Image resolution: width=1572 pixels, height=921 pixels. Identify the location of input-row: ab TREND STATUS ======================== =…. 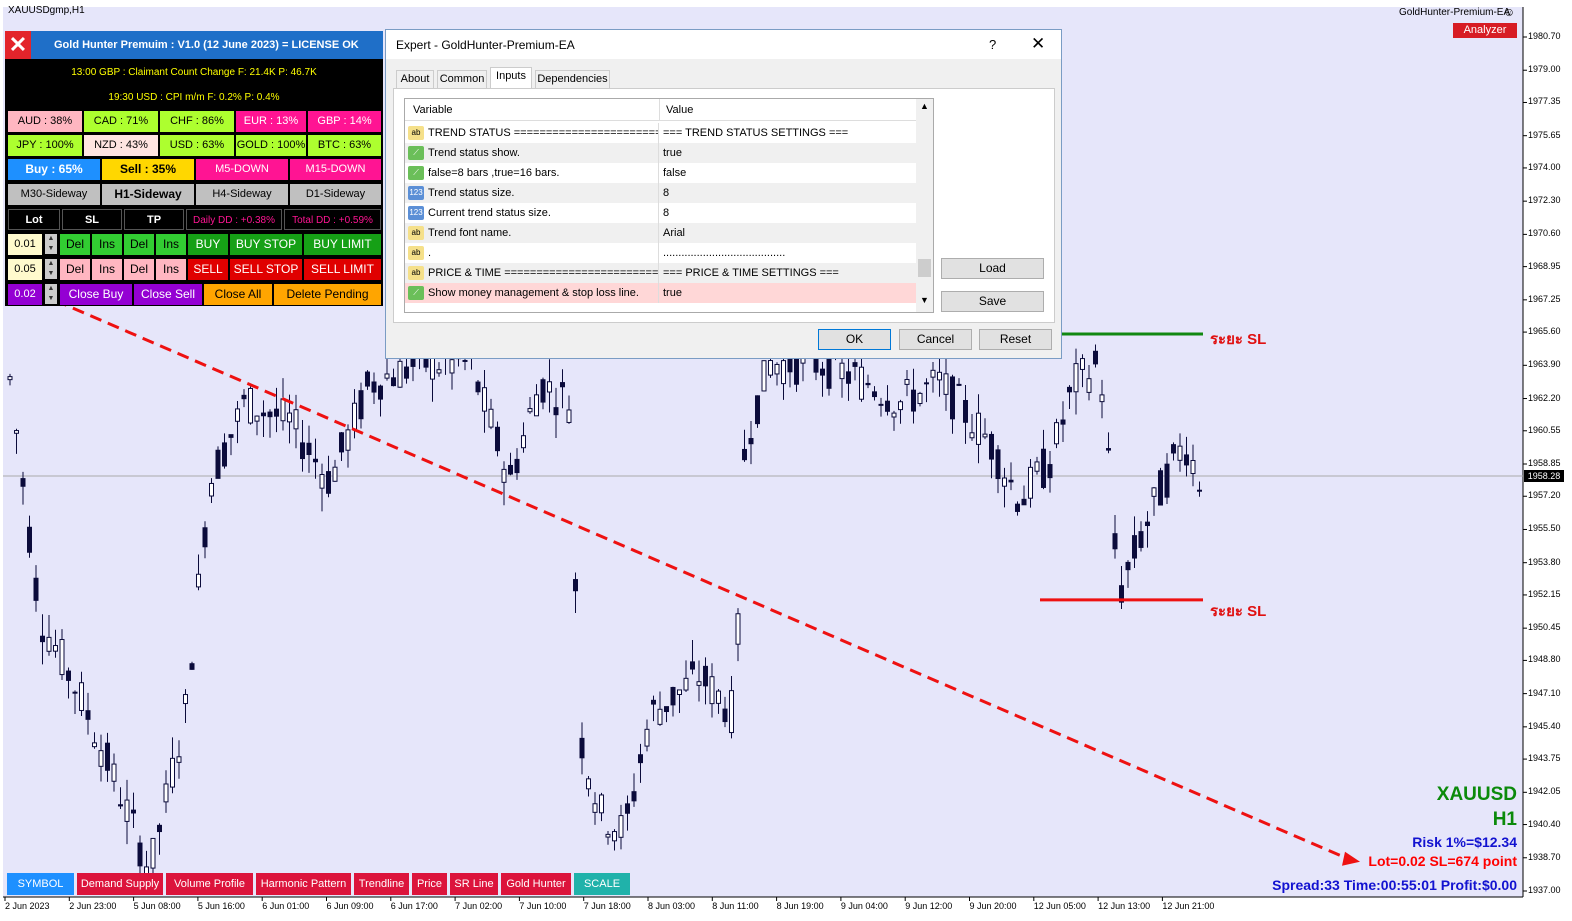
(661, 133).